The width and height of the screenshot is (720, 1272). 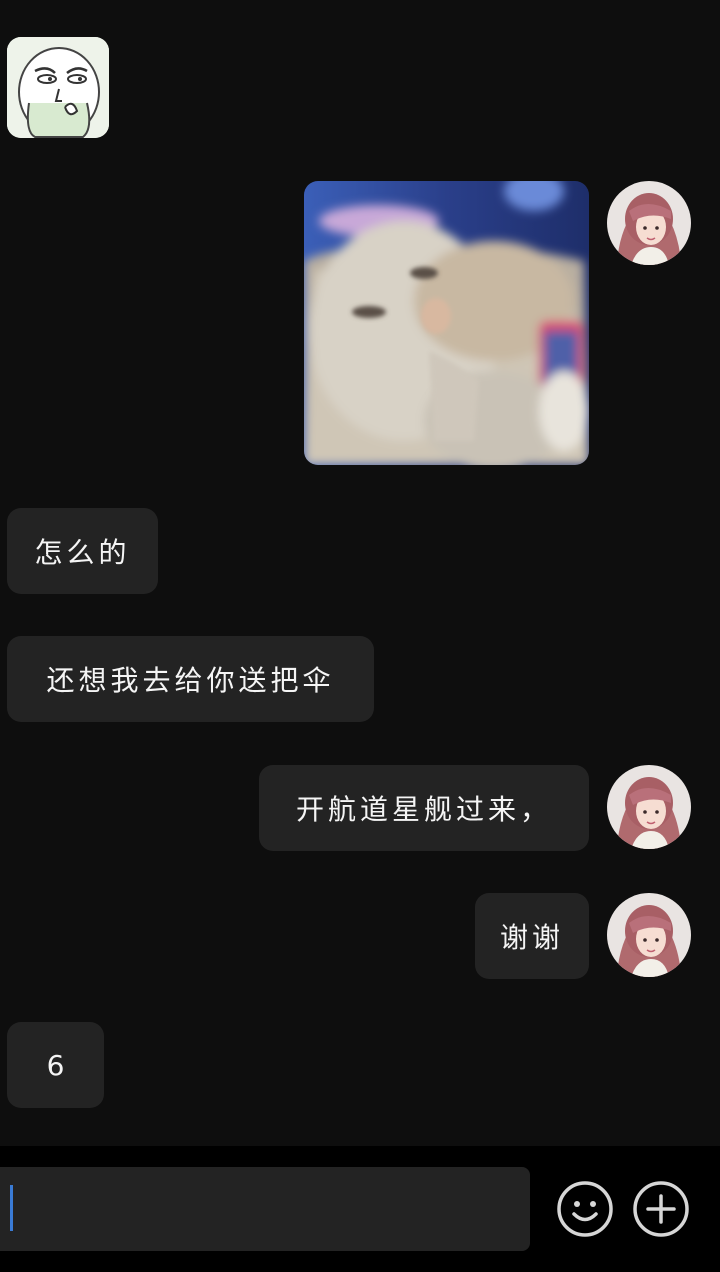 I want to click on message-text: 开航道星舰过来，, so click(x=423, y=809).